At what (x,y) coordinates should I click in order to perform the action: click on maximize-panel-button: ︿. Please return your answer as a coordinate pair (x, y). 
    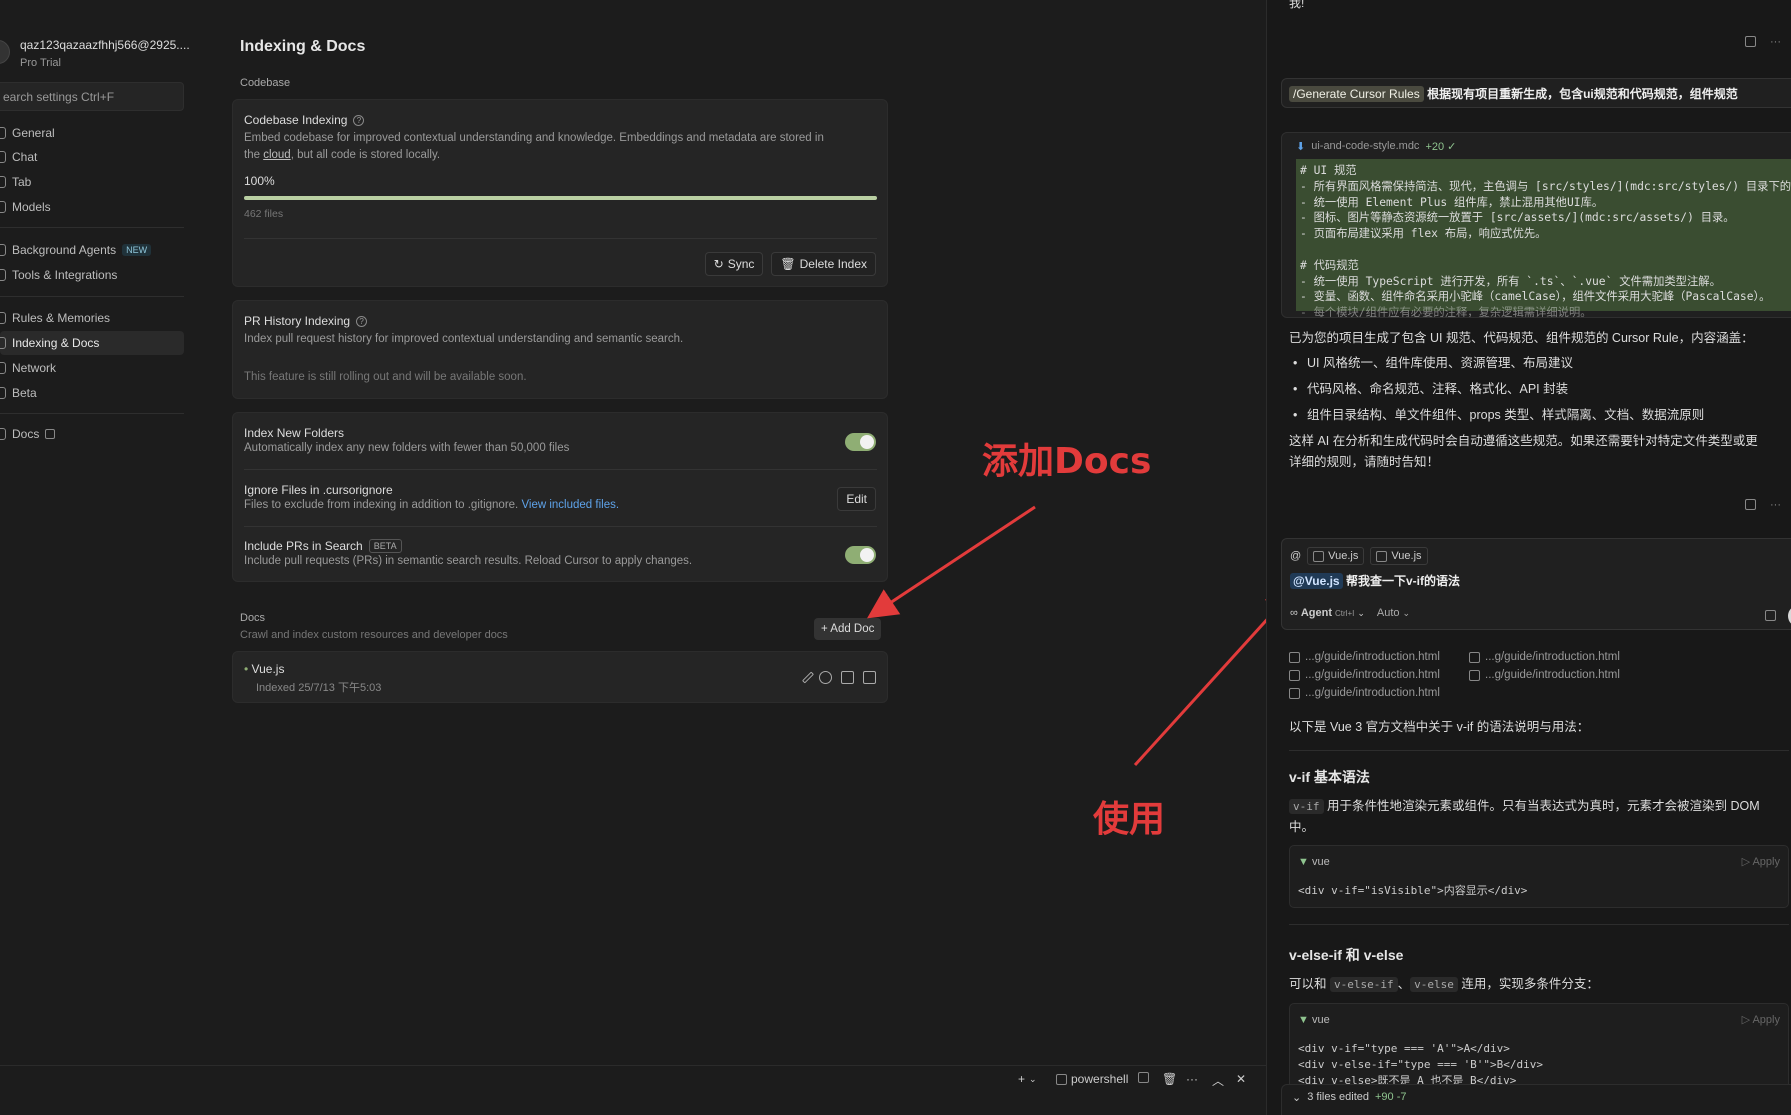
    Looking at the image, I should click on (1218, 1080).